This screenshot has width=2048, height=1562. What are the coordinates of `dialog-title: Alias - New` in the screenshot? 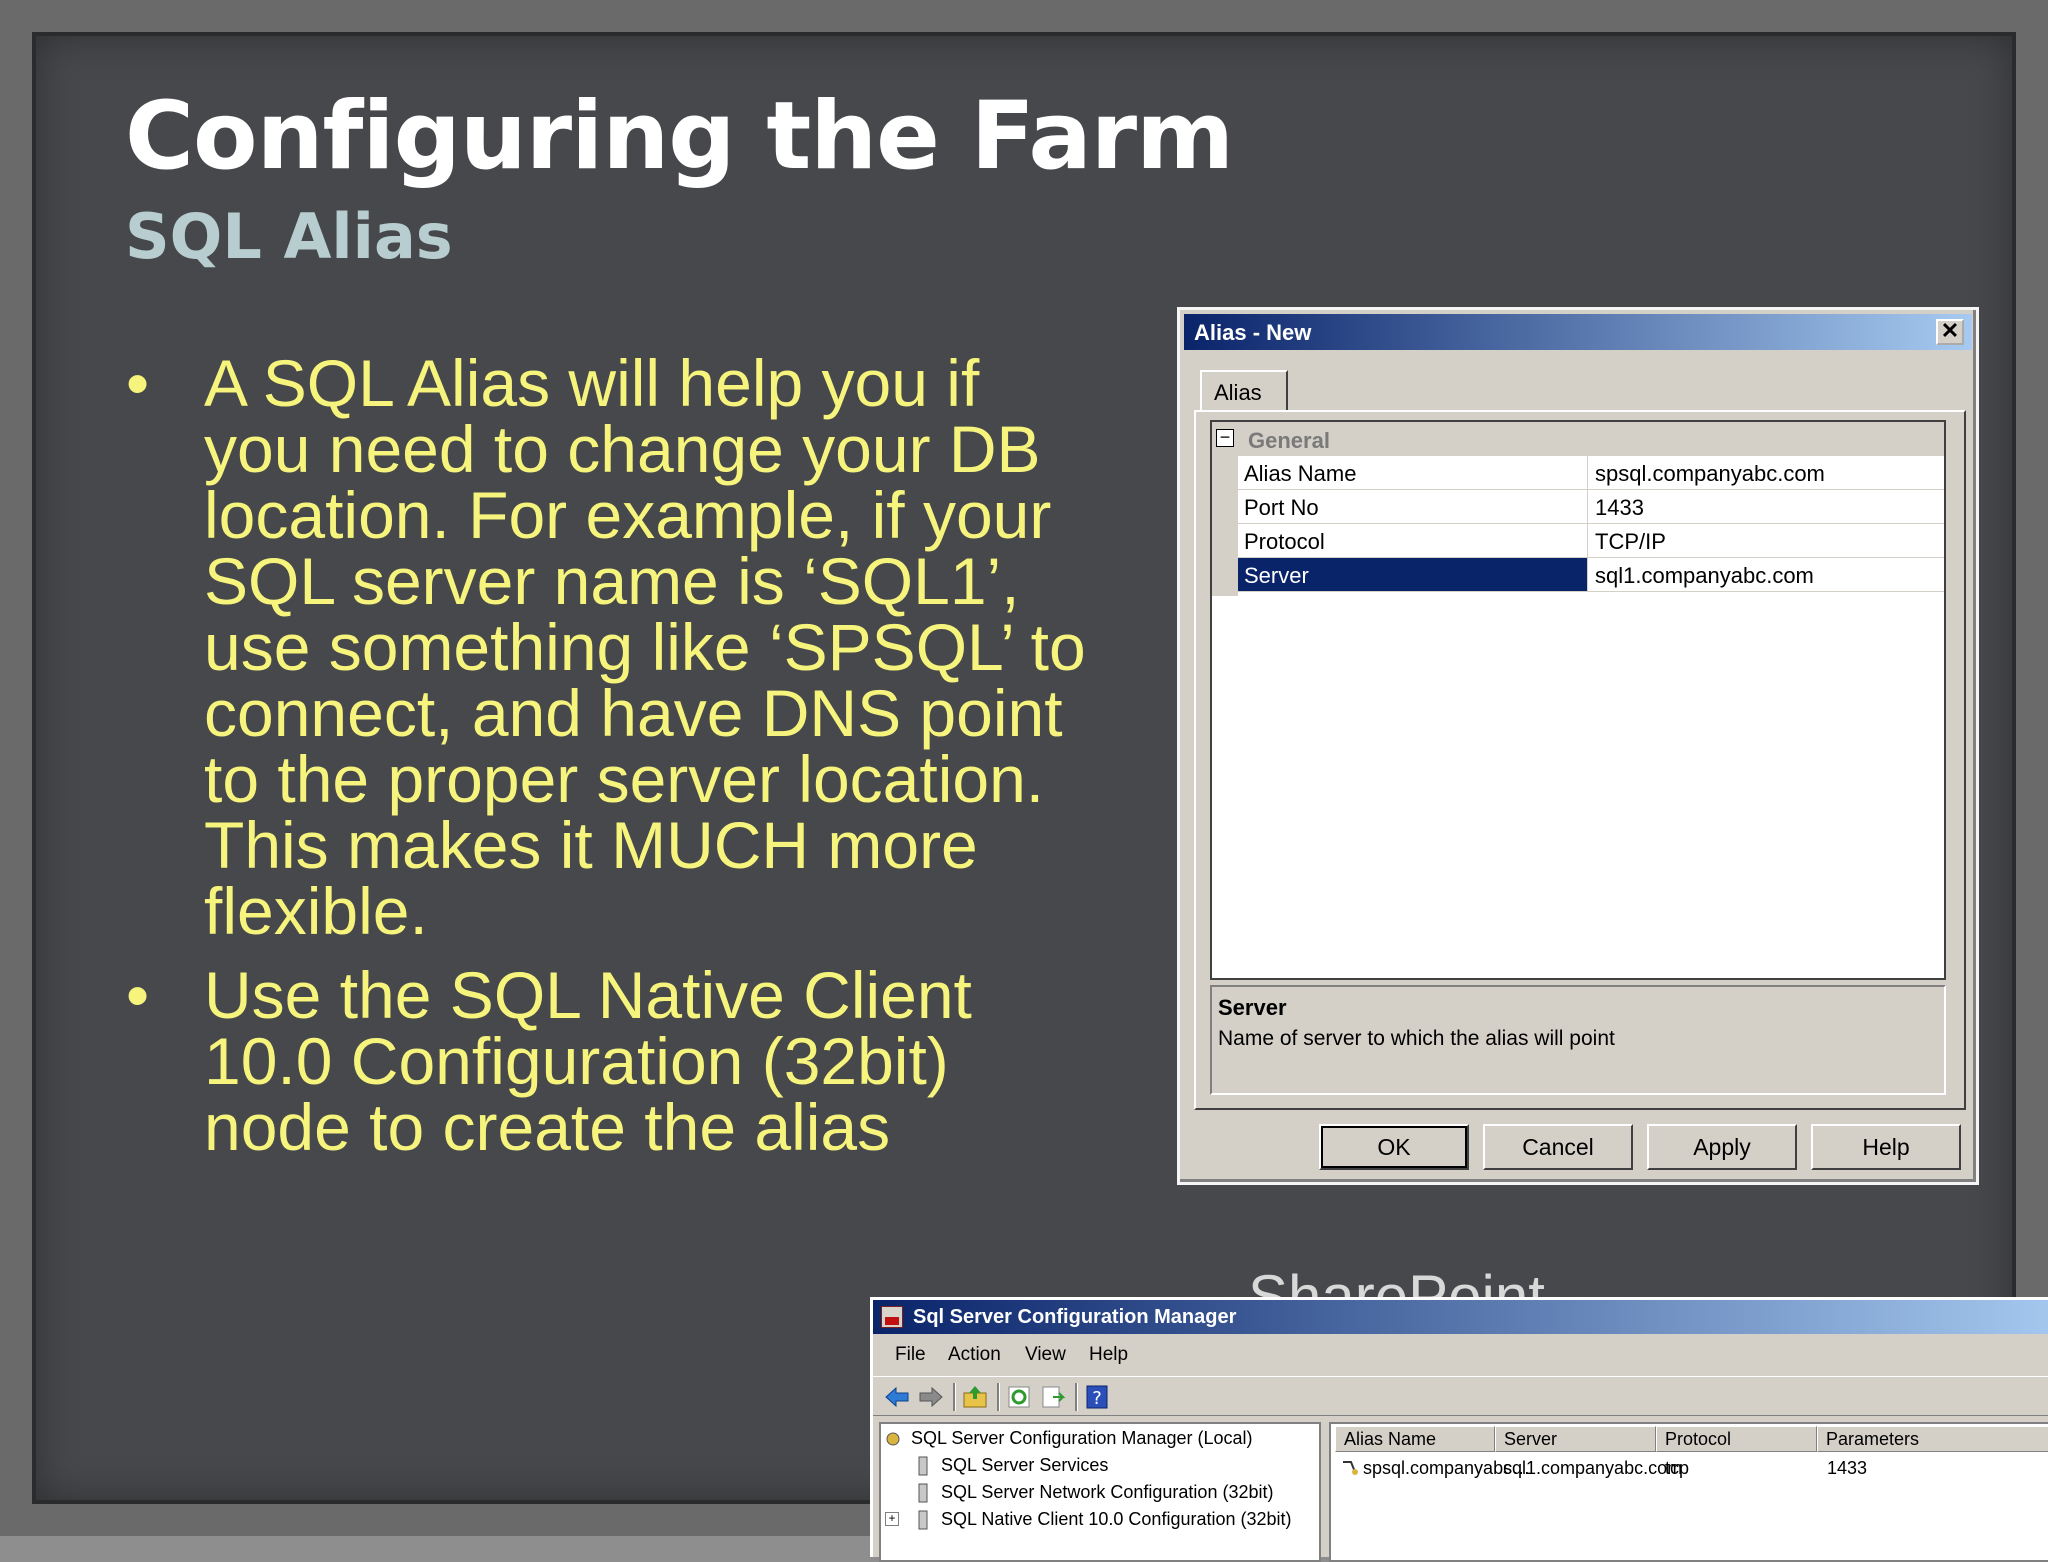 It's located at (1253, 332).